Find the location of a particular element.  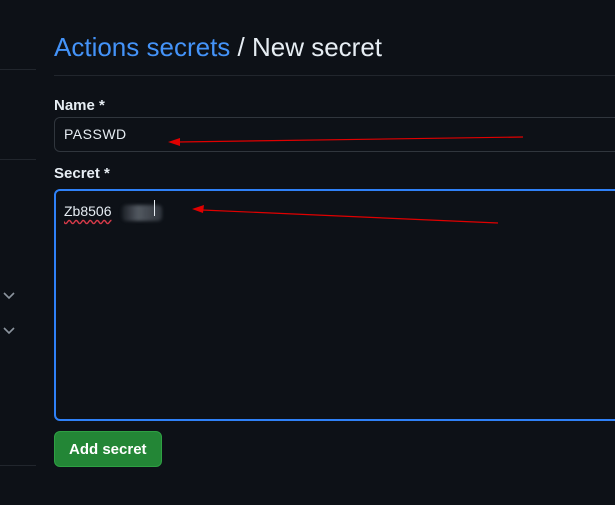

name-label: Name * is located at coordinates (79, 105).